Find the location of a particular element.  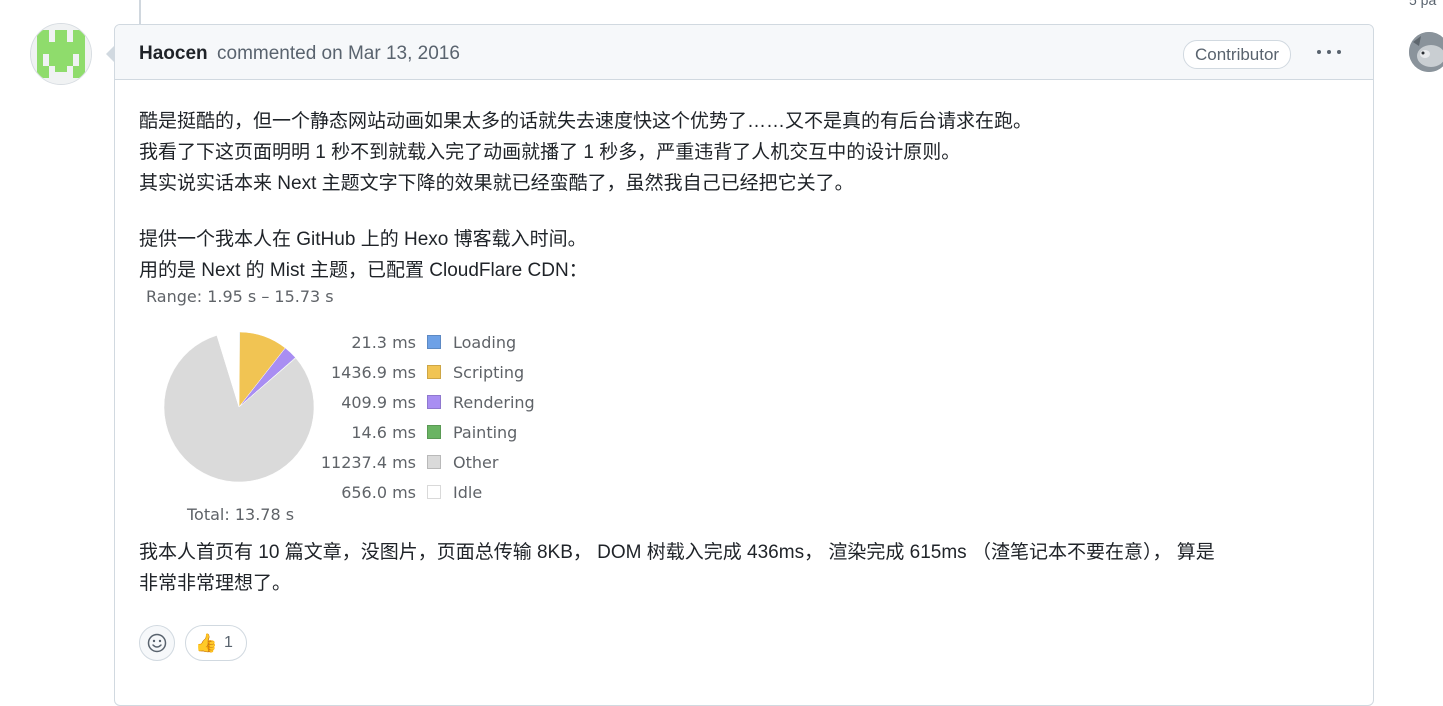

pie-chart is located at coordinates (239, 407).